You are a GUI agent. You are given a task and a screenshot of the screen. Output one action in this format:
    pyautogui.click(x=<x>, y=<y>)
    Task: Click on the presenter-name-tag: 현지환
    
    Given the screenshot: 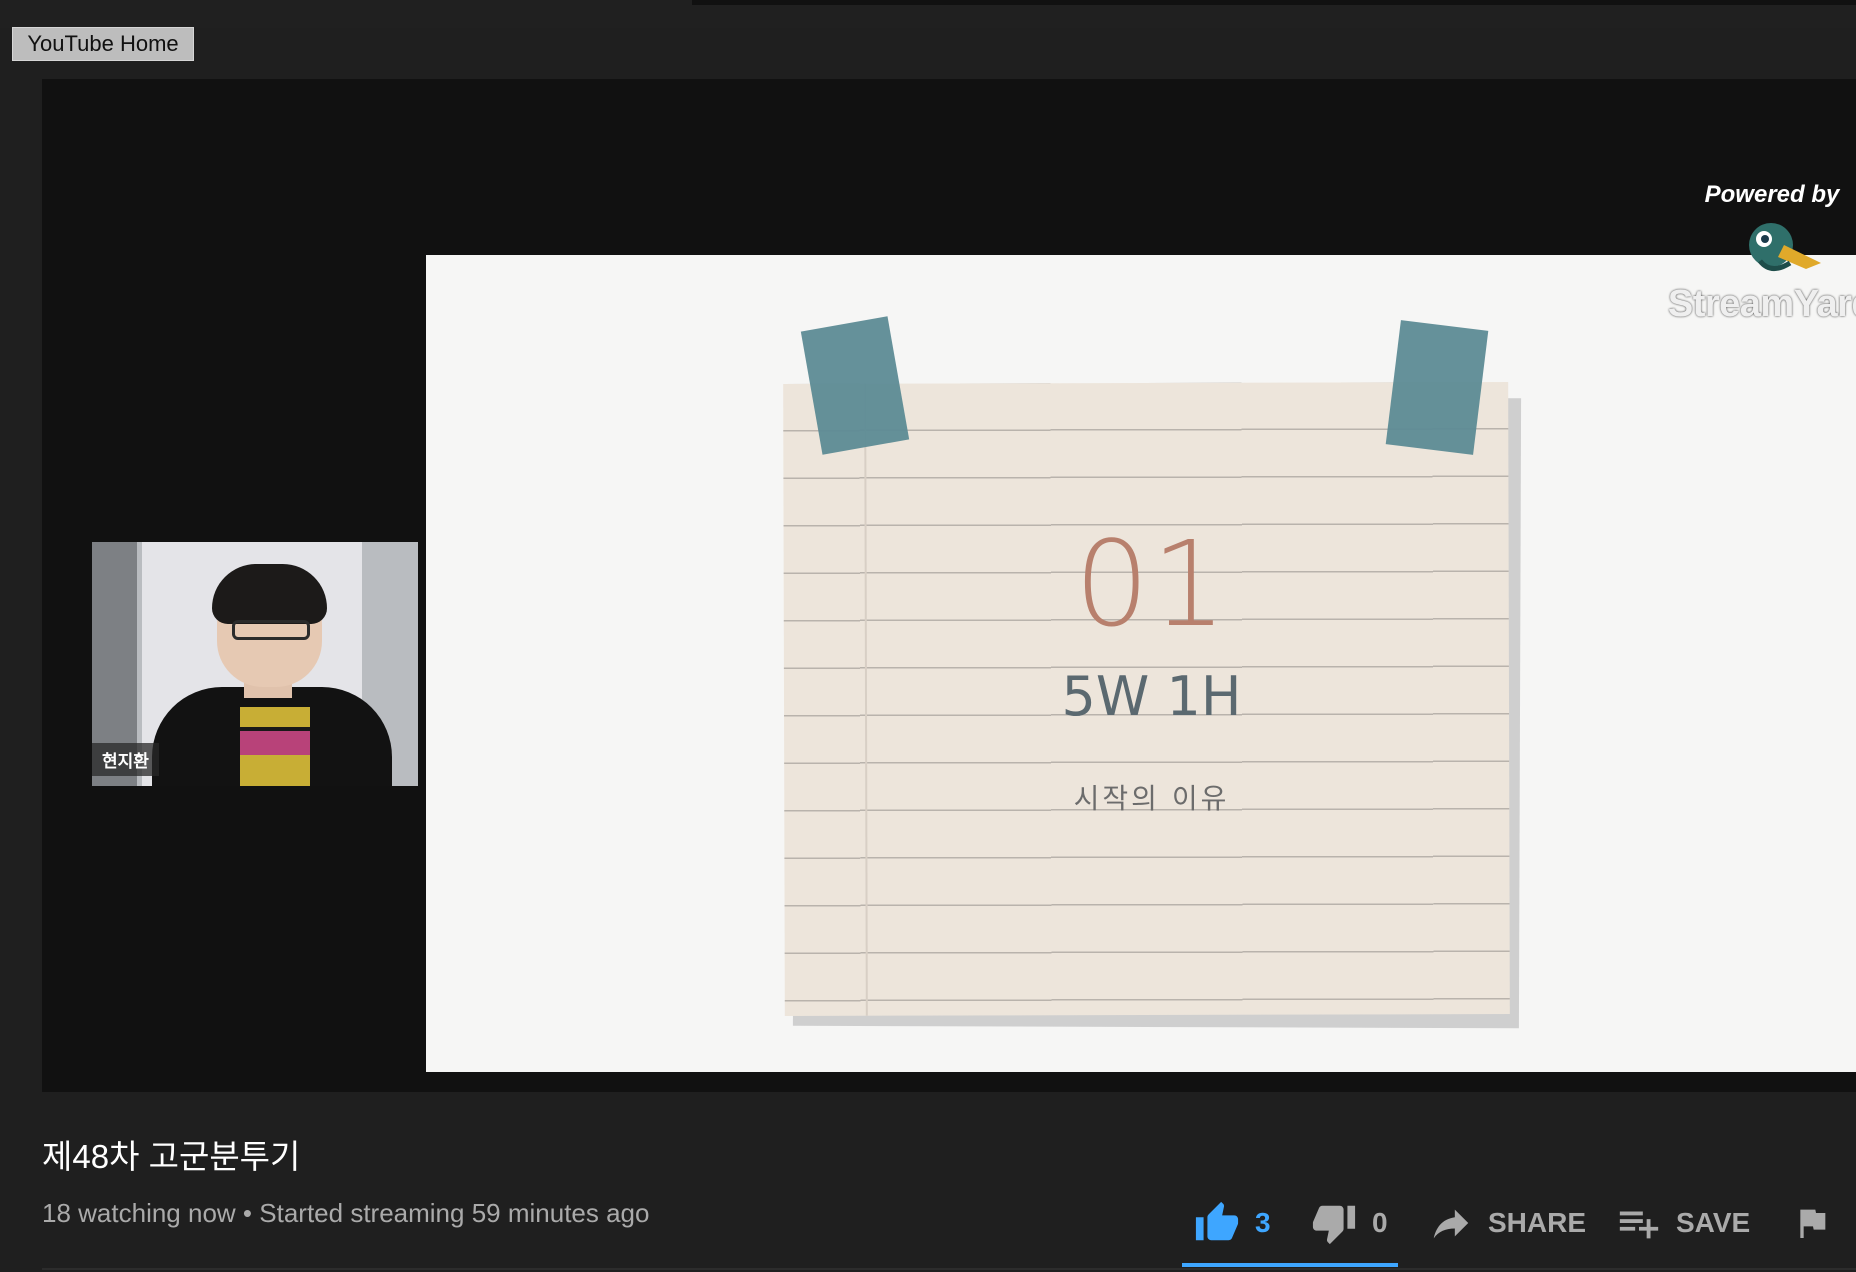 What is the action you would take?
    pyautogui.click(x=125, y=759)
    